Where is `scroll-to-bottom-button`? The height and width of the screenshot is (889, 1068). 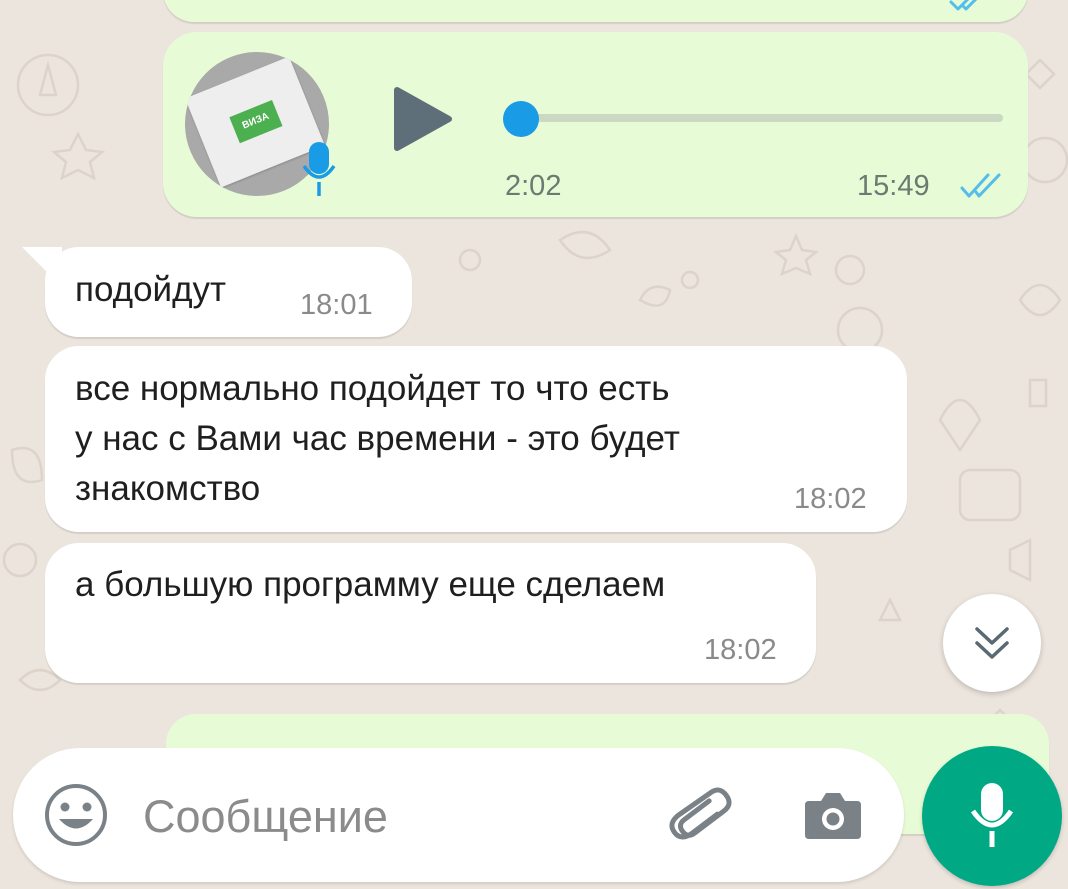
scroll-to-bottom-button is located at coordinates (992, 643).